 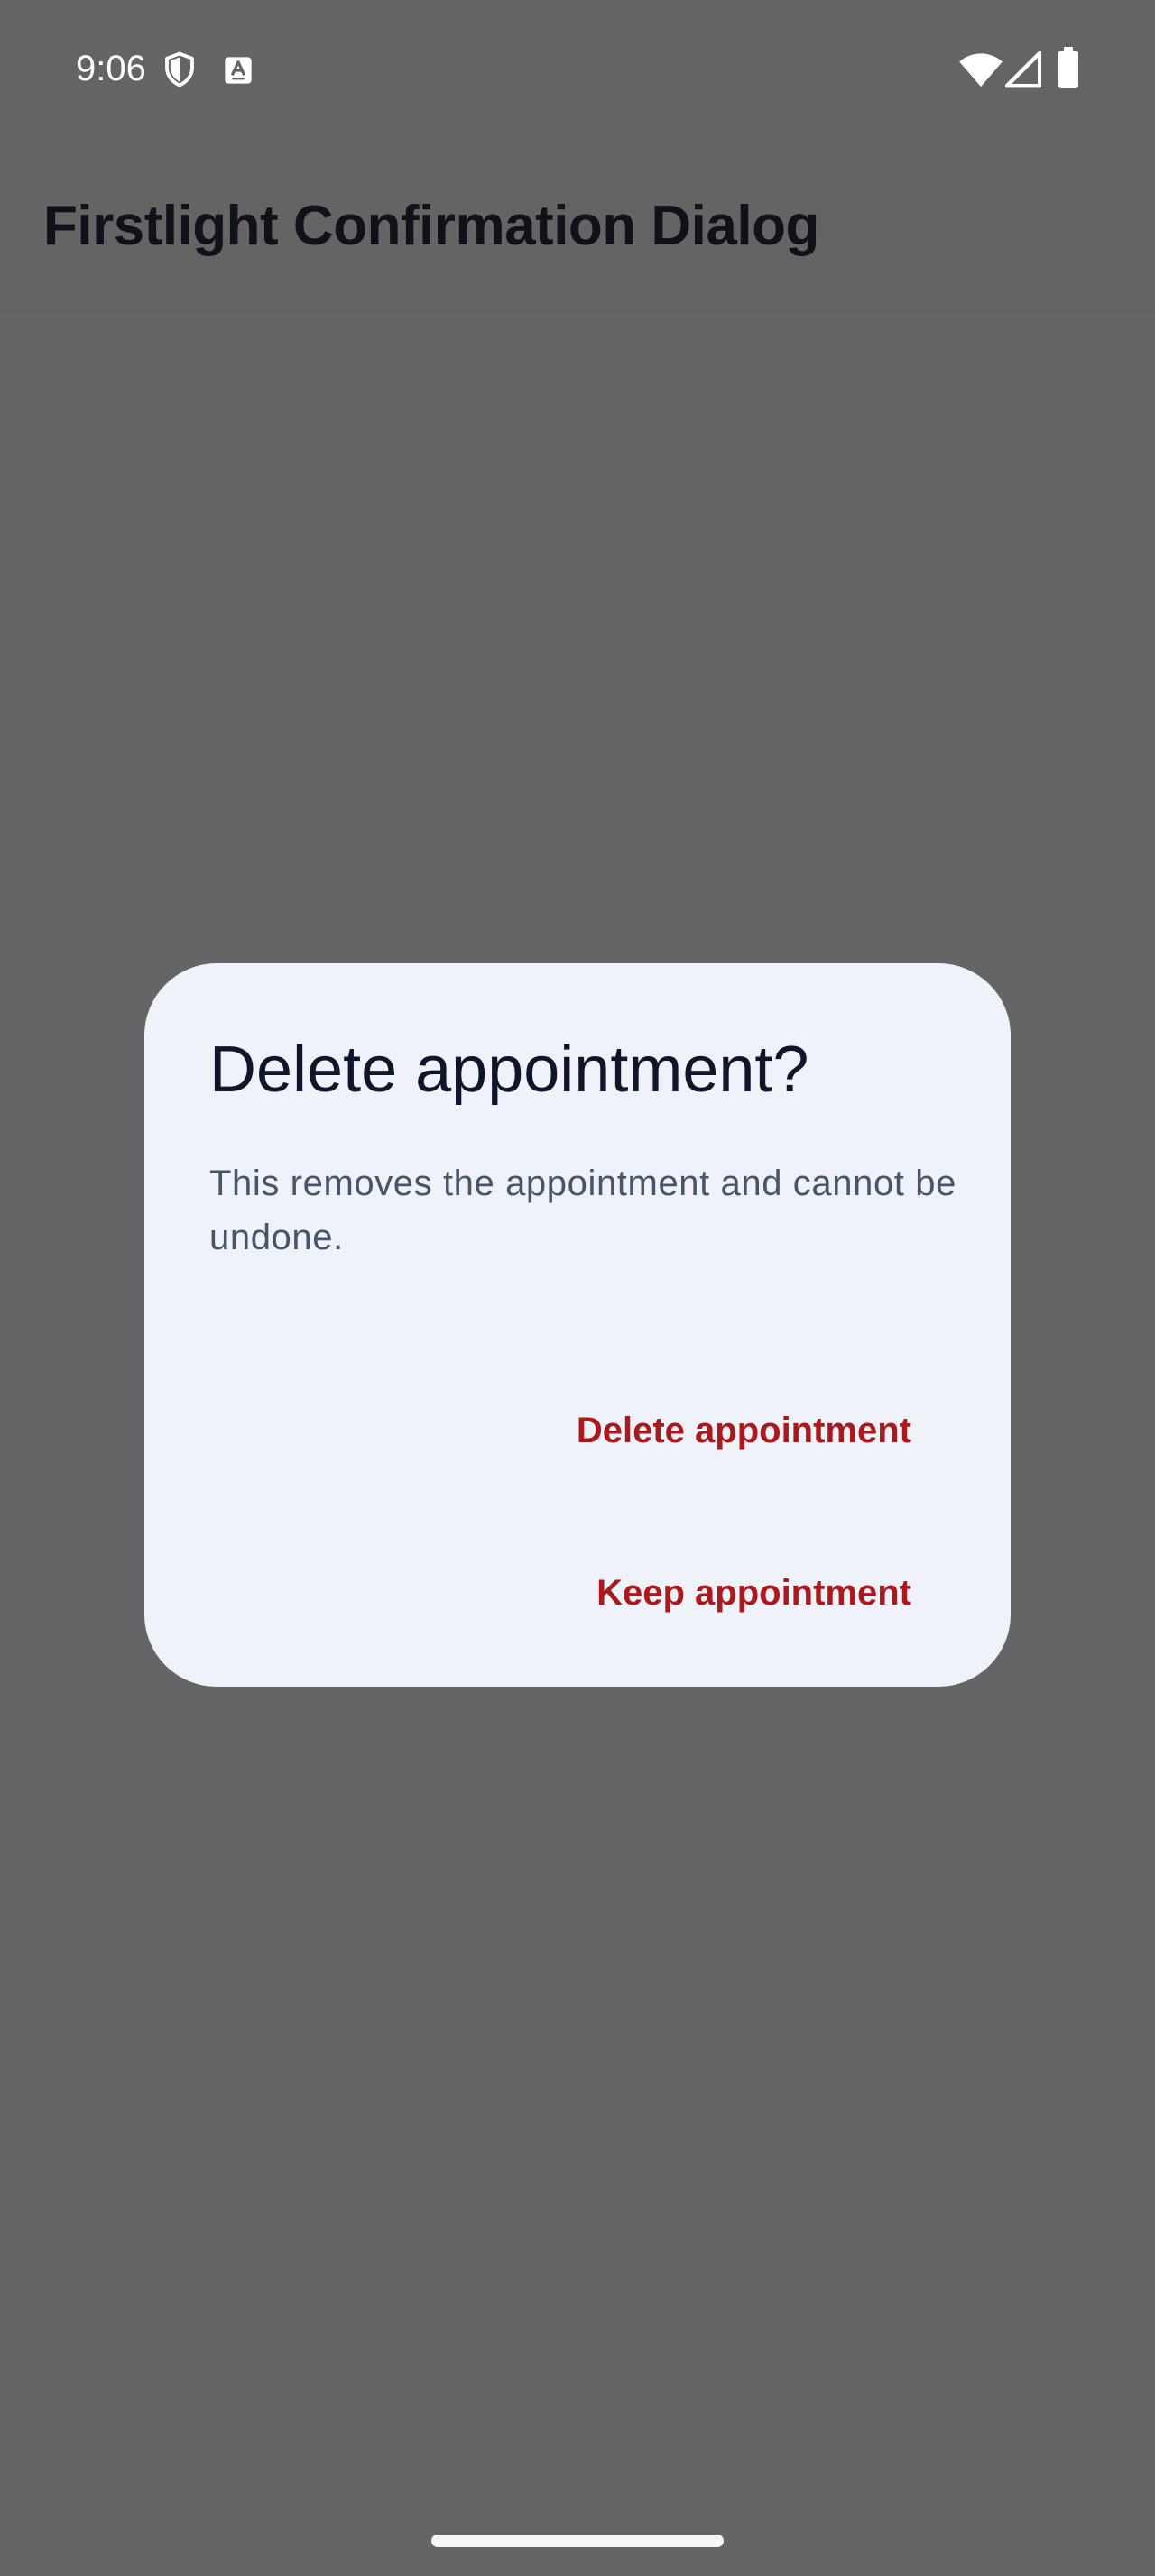 What do you see at coordinates (111, 68) in the screenshot?
I see `status-time: 9:06` at bounding box center [111, 68].